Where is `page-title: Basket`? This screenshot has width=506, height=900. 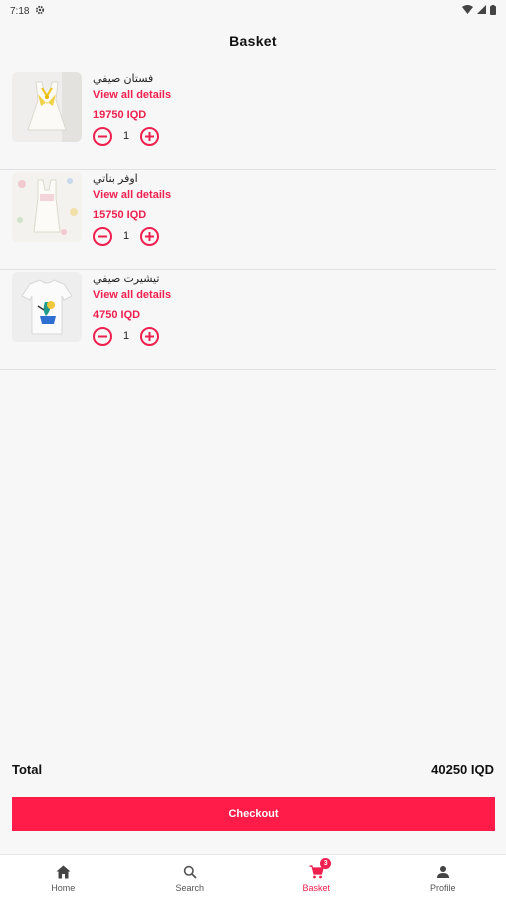
page-title: Basket is located at coordinates (253, 41).